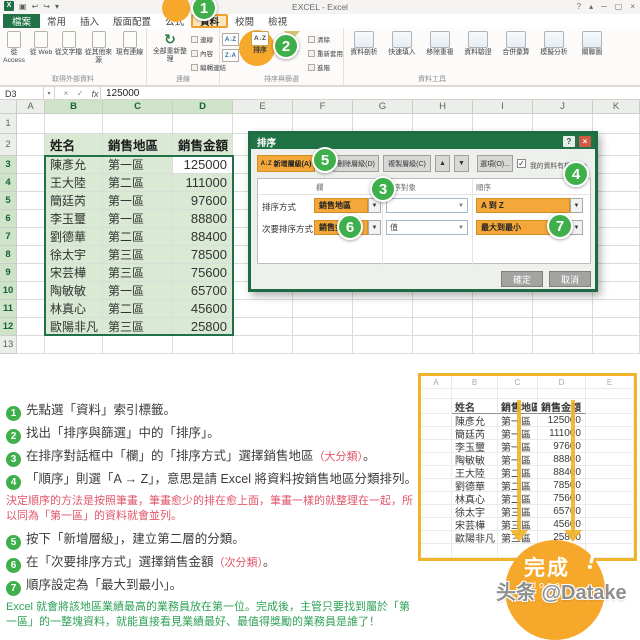  I want to click on cell-H11, so click(443, 309).